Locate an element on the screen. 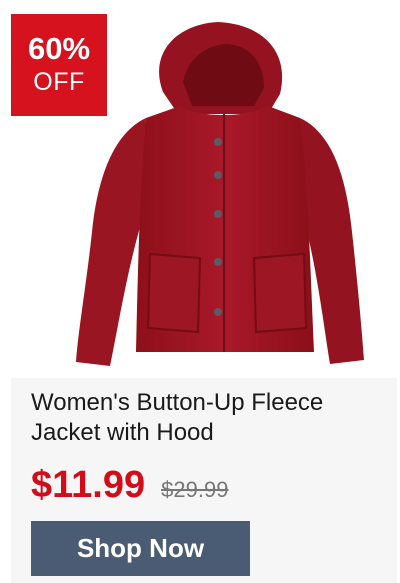 This screenshot has width=400, height=583. discount-badge: 60% OFF is located at coordinates (59, 65).